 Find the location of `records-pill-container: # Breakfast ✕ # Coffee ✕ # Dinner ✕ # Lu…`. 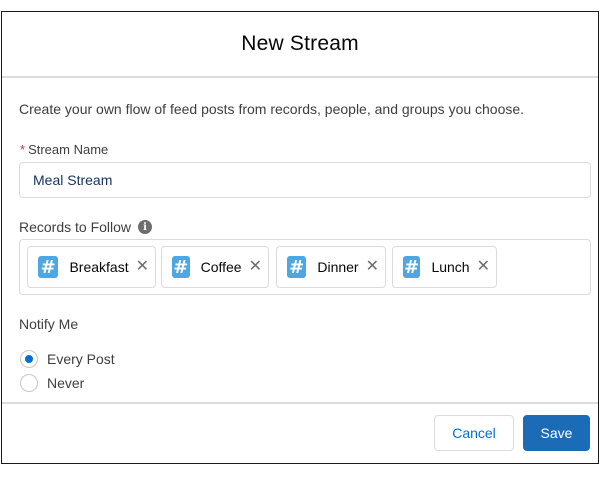

records-pill-container: # Breakfast ✕ # Coffee ✕ # Dinner ✕ # Lu… is located at coordinates (305, 267).